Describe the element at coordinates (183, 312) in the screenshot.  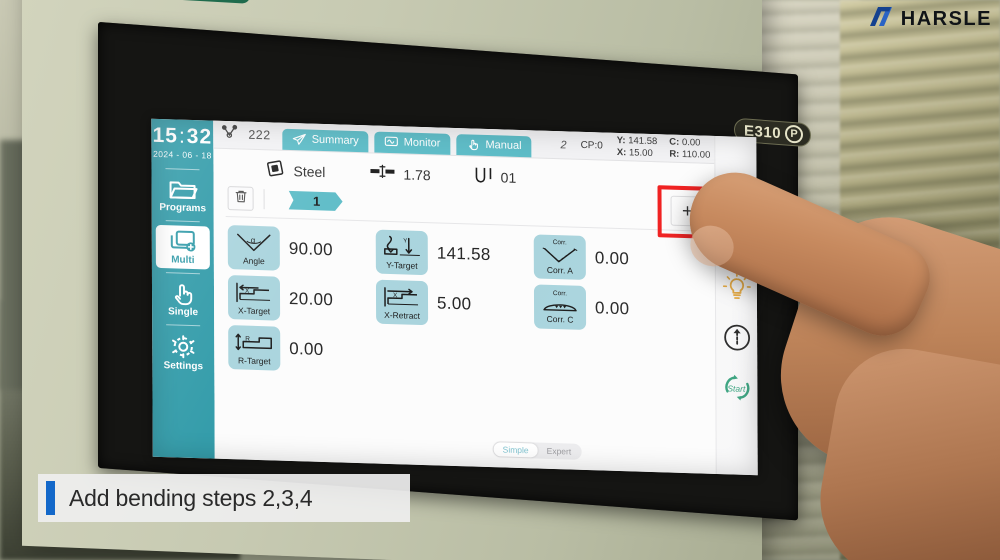
I see `sidebar-item-single-label: Single` at that location.